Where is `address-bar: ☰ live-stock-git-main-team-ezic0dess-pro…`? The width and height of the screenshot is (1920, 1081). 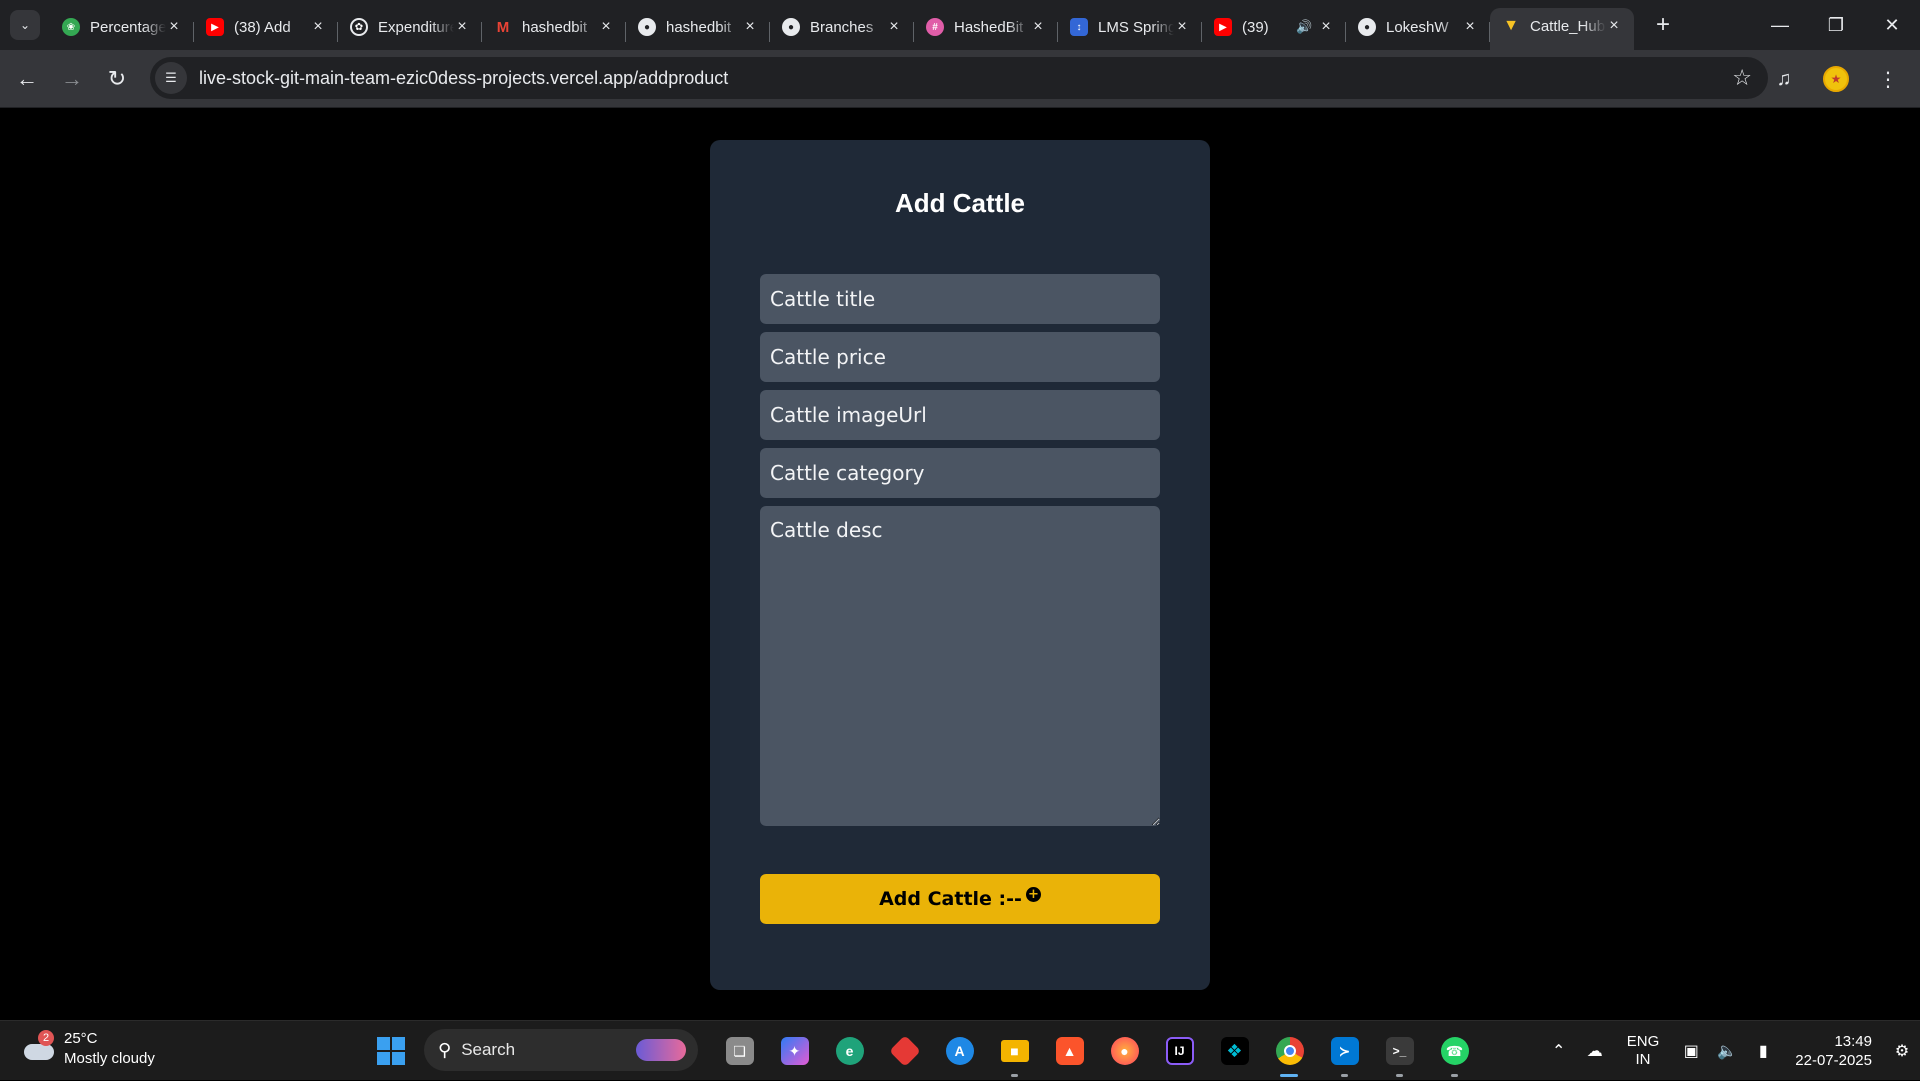
address-bar: ☰ live-stock-git-main-team-ezic0dess-pro… is located at coordinates (959, 78).